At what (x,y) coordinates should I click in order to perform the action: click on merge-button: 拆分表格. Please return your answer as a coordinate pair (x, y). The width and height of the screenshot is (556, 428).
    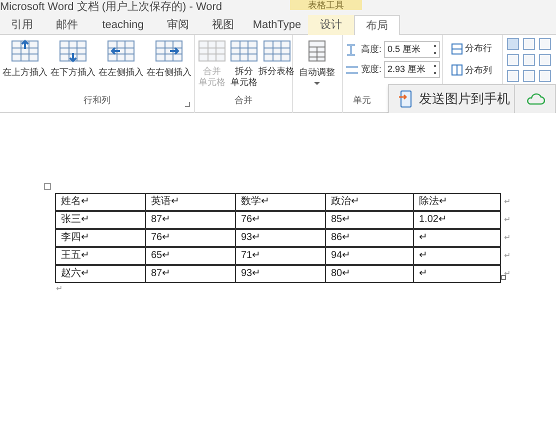
    Looking at the image, I should click on (276, 57).